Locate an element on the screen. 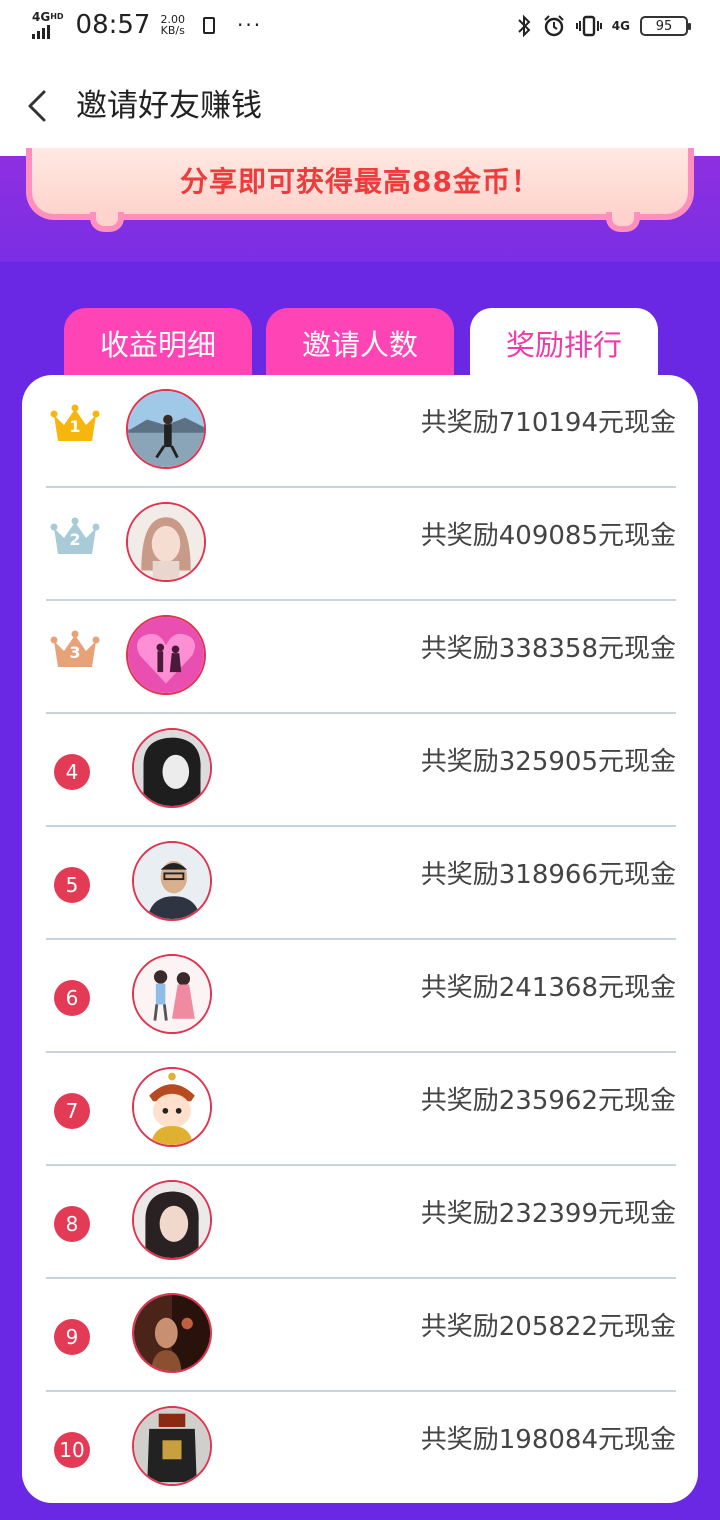  rank-number: 3 is located at coordinates (75, 652).